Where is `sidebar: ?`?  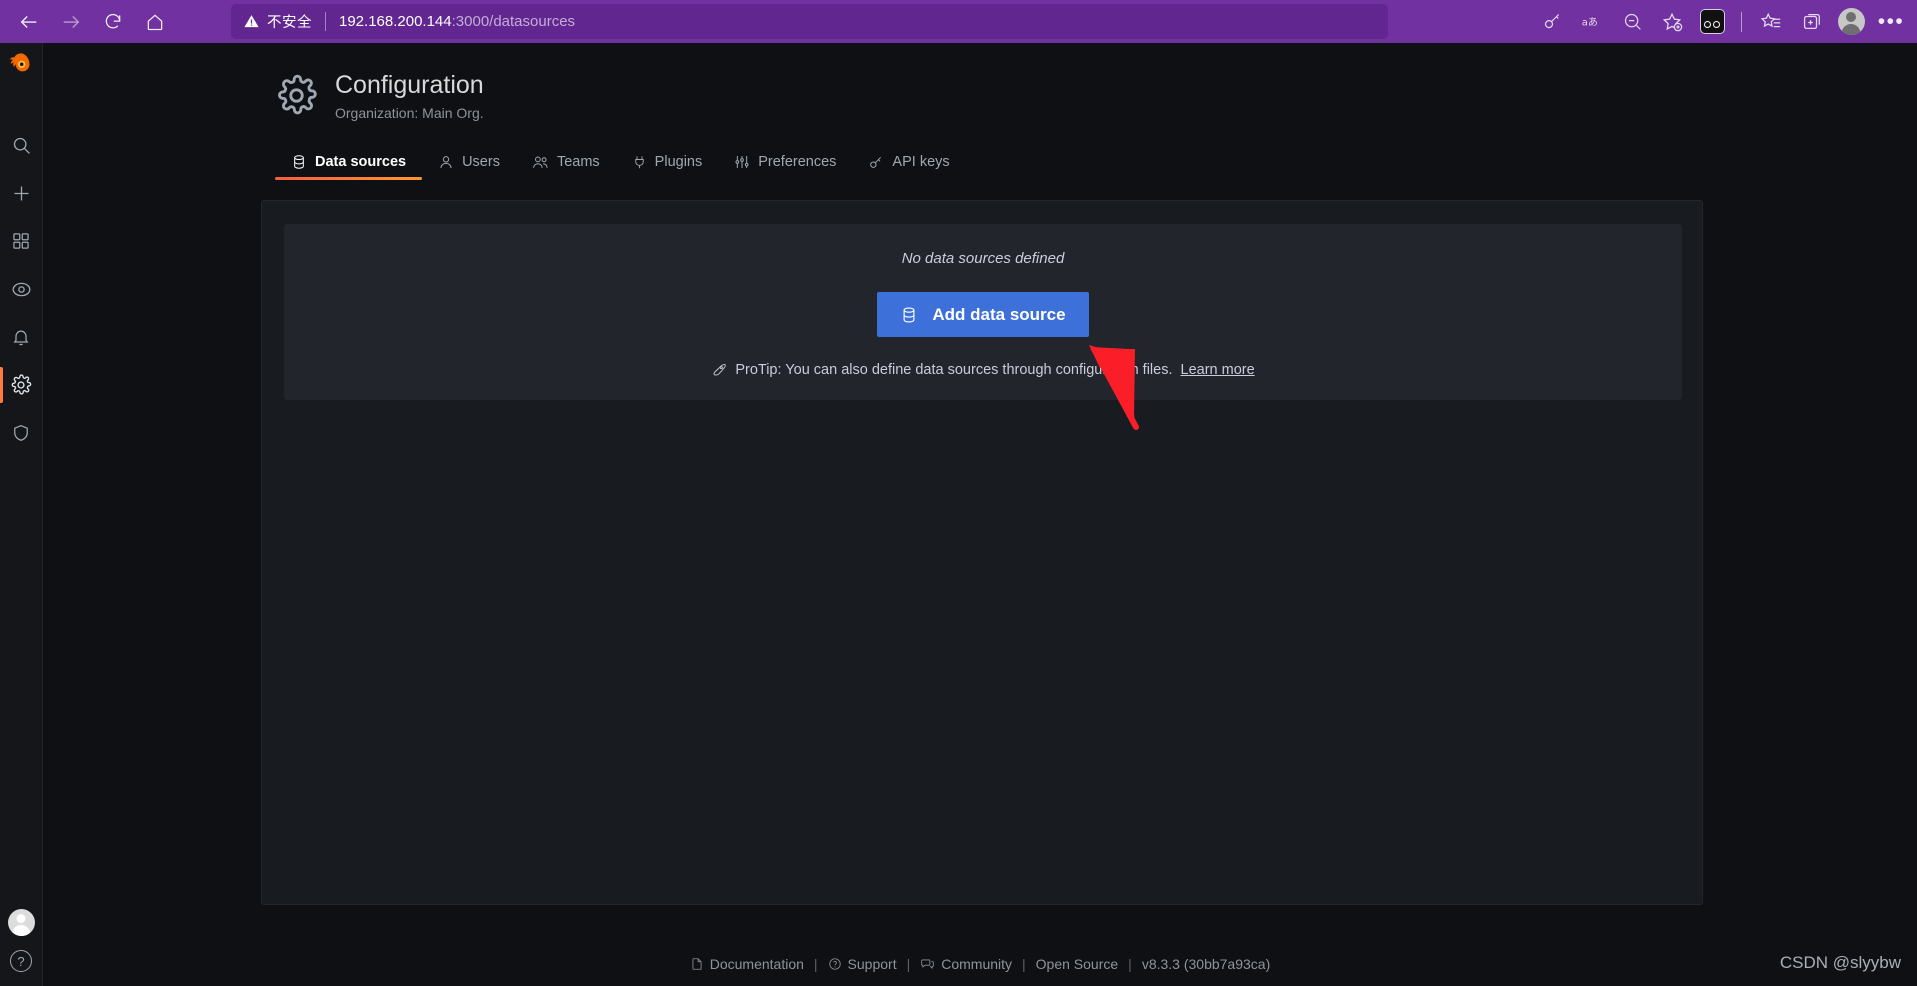
sidebar: ? is located at coordinates (21, 514).